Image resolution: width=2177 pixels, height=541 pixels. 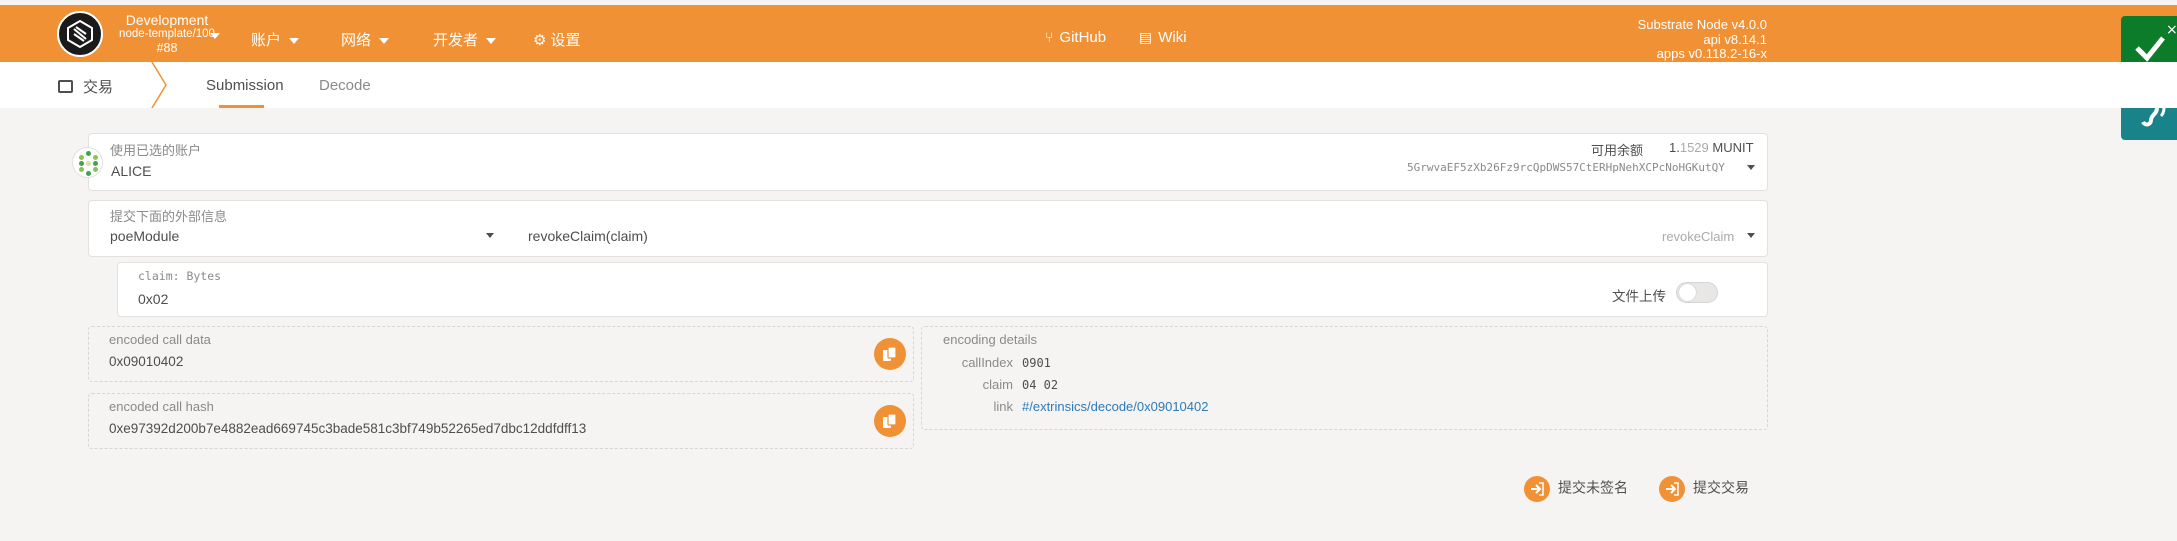 I want to click on balance-value: 1.1529 MUNIT, so click(x=1711, y=147).